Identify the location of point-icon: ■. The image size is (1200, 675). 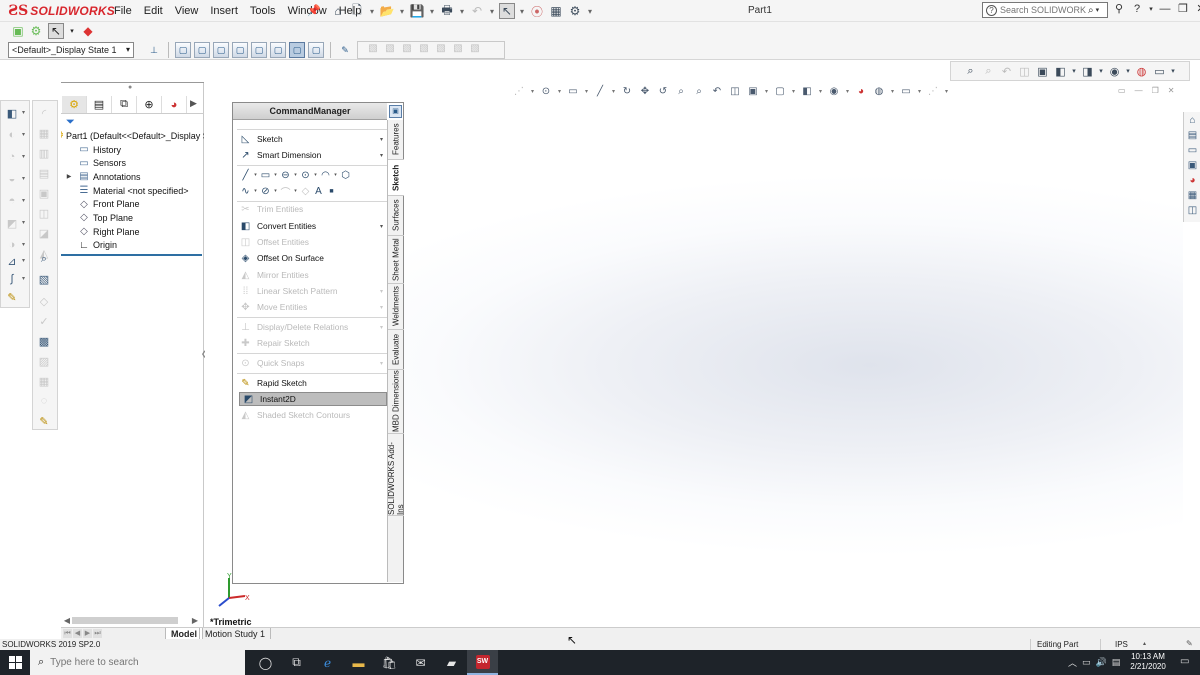
(331, 191).